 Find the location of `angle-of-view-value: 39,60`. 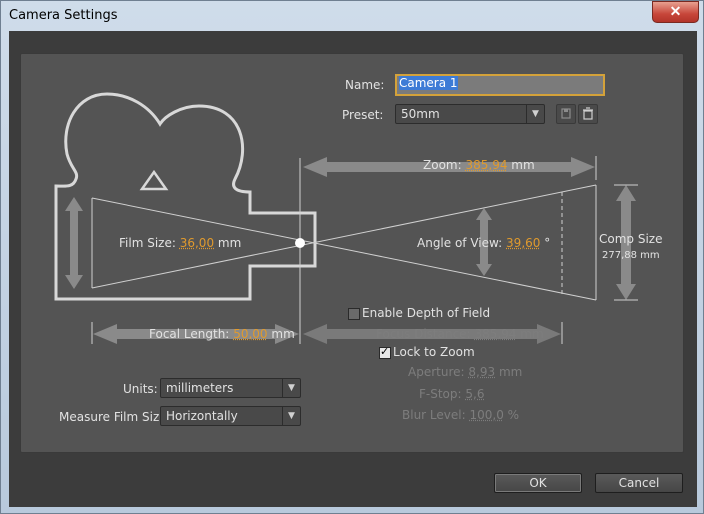

angle-of-view-value: 39,60 is located at coordinates (523, 243).